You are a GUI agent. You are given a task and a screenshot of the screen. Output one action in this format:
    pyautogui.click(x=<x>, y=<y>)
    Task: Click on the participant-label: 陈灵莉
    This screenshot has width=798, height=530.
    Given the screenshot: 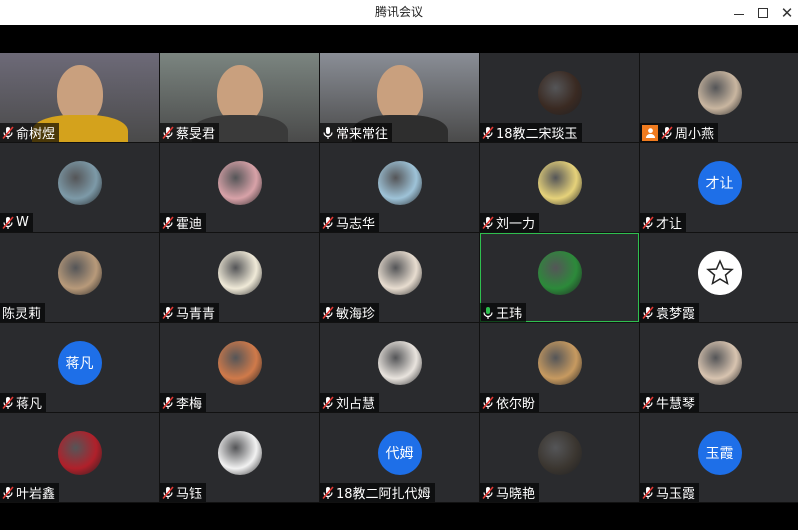 What is the action you would take?
    pyautogui.click(x=23, y=312)
    